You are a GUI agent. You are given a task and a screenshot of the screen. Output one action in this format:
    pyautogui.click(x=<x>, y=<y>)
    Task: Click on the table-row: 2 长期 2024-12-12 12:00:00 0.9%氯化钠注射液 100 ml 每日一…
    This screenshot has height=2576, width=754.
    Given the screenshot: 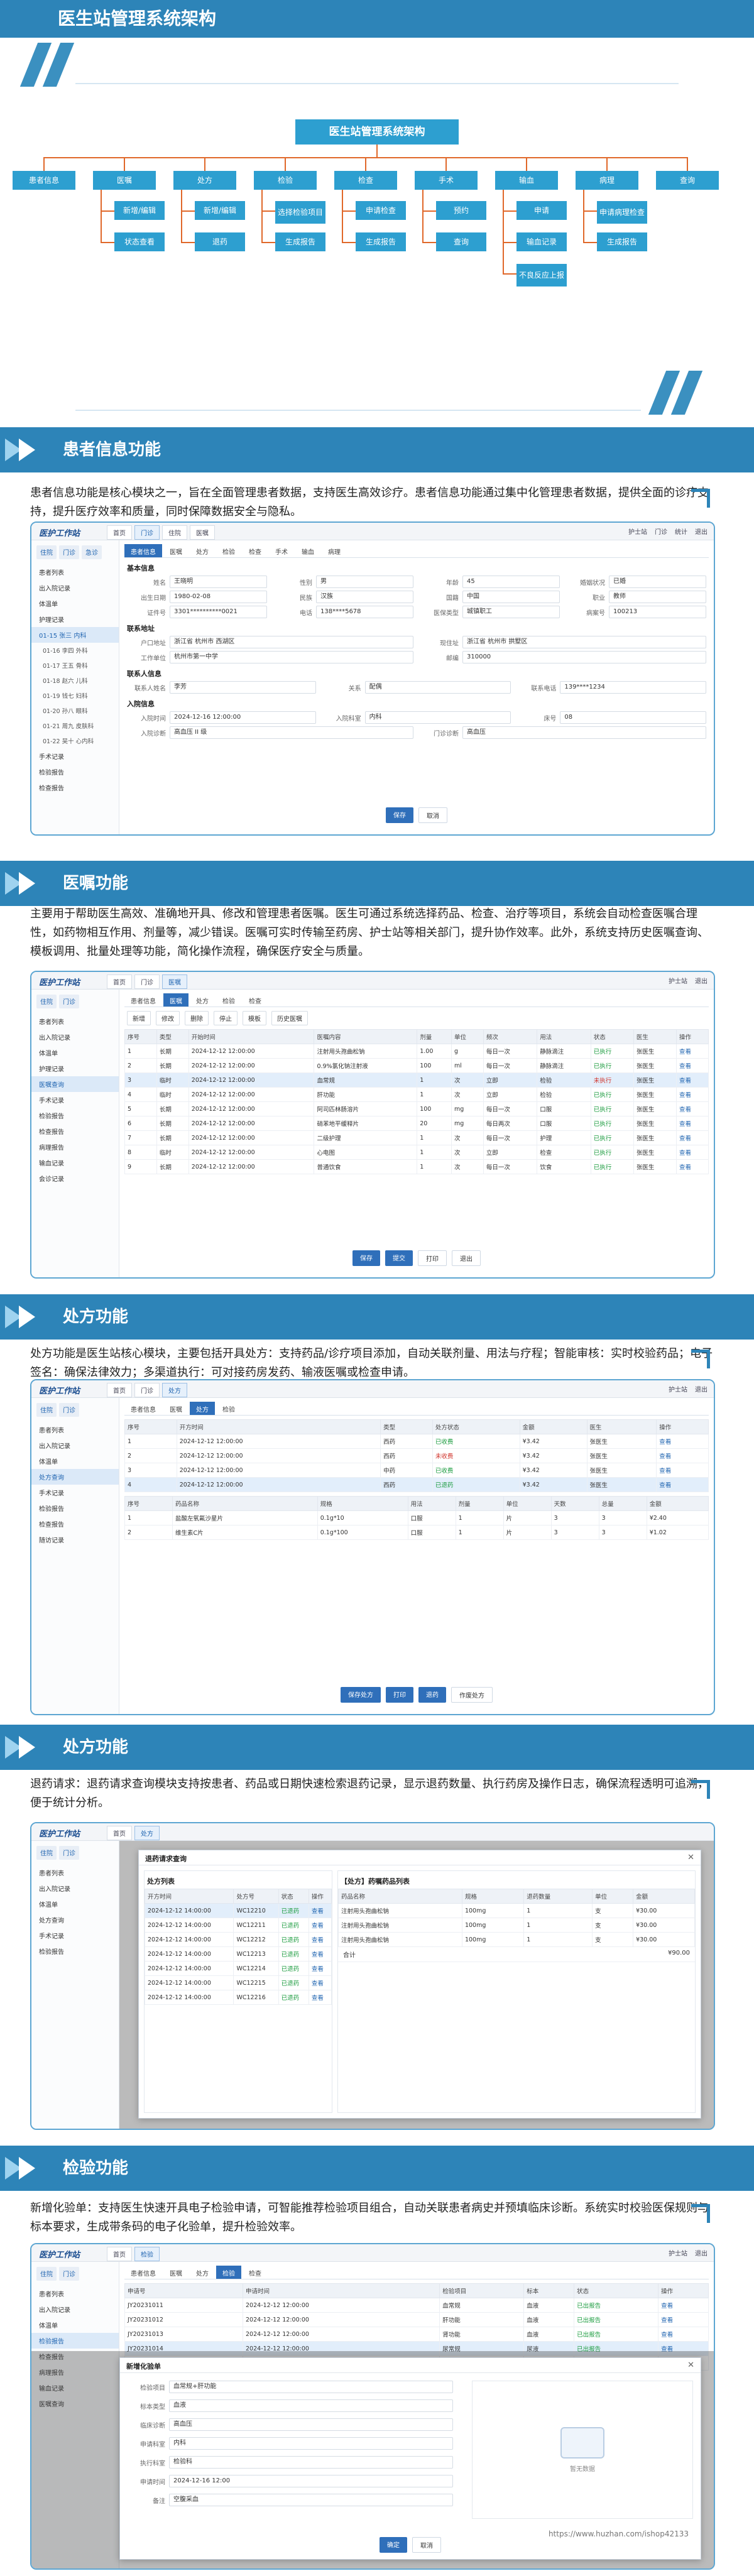 What is the action you would take?
    pyautogui.click(x=416, y=1066)
    